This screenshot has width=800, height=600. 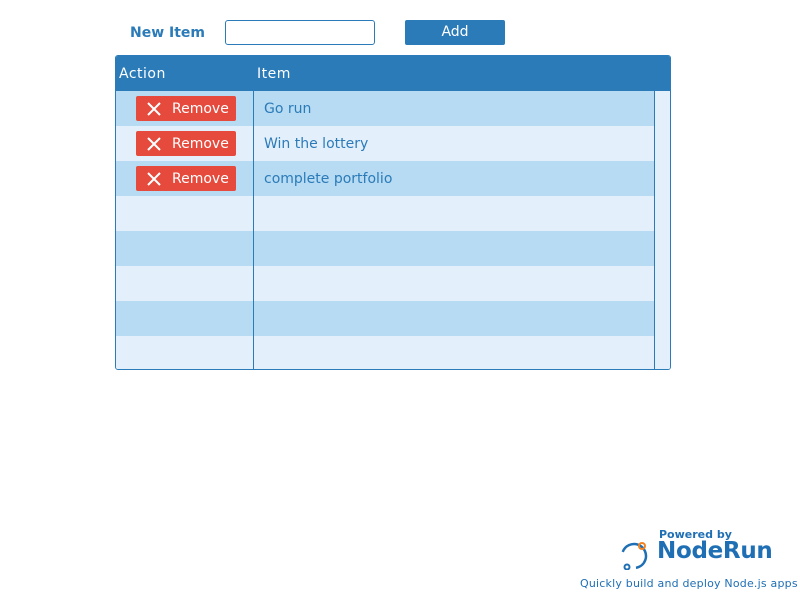 I want to click on column-header-item: Item, so click(x=274, y=73).